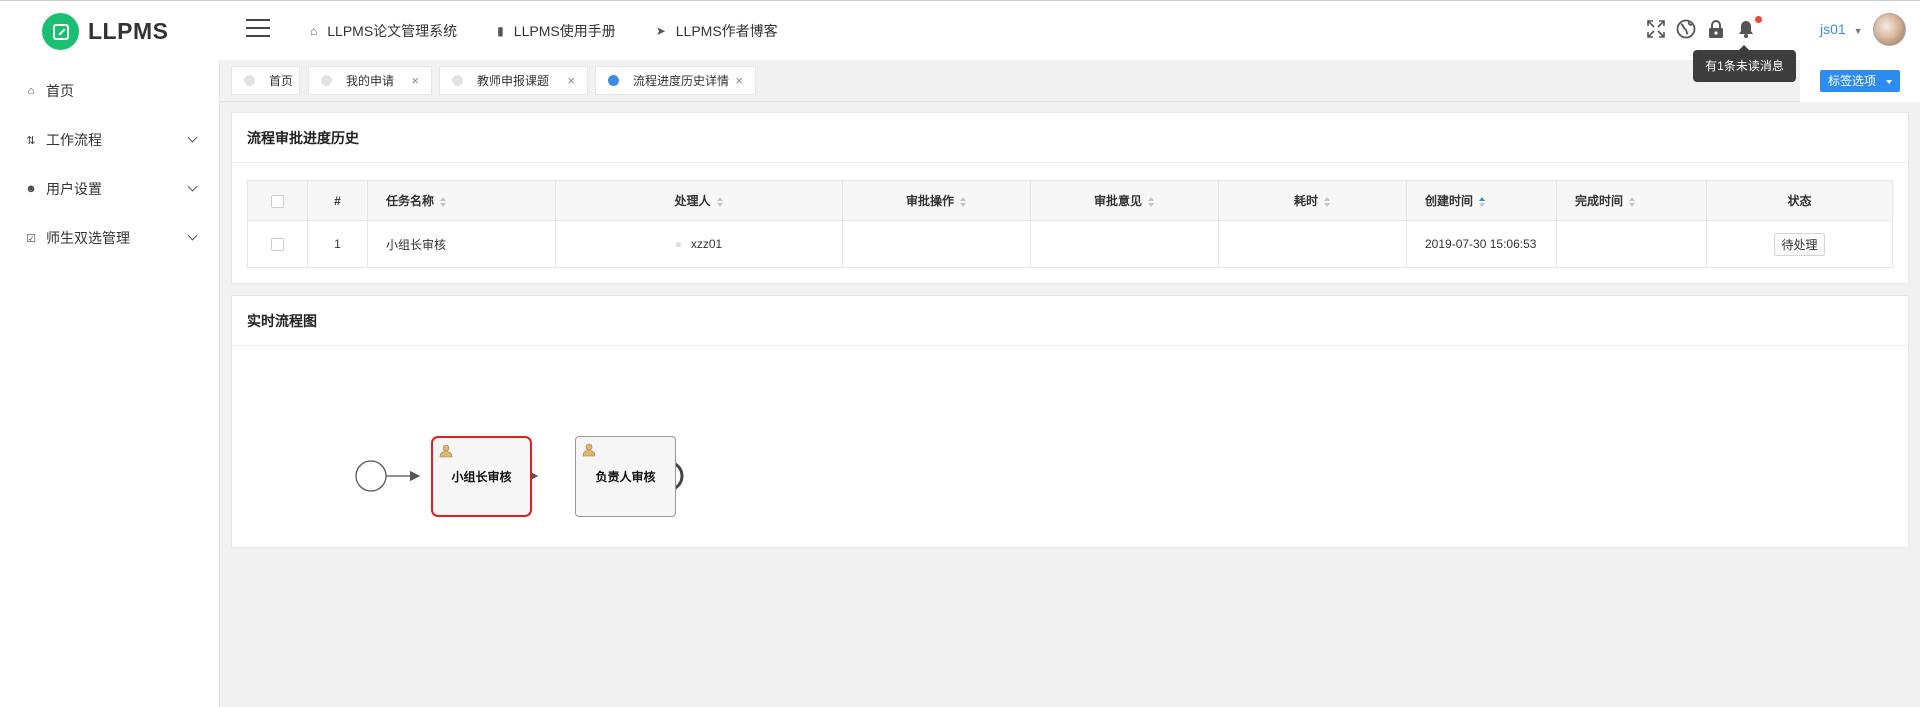 The image size is (1920, 707). What do you see at coordinates (726, 30) in the screenshot?
I see `topnav-label: LLPMS作者博客` at bounding box center [726, 30].